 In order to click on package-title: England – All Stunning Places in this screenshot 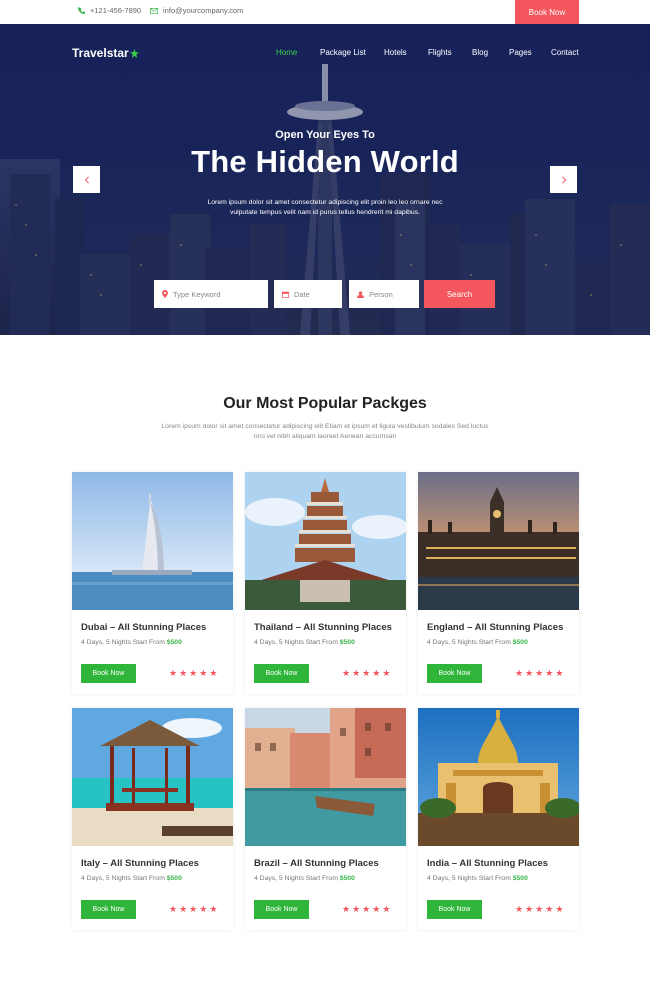, I will do `click(495, 627)`.